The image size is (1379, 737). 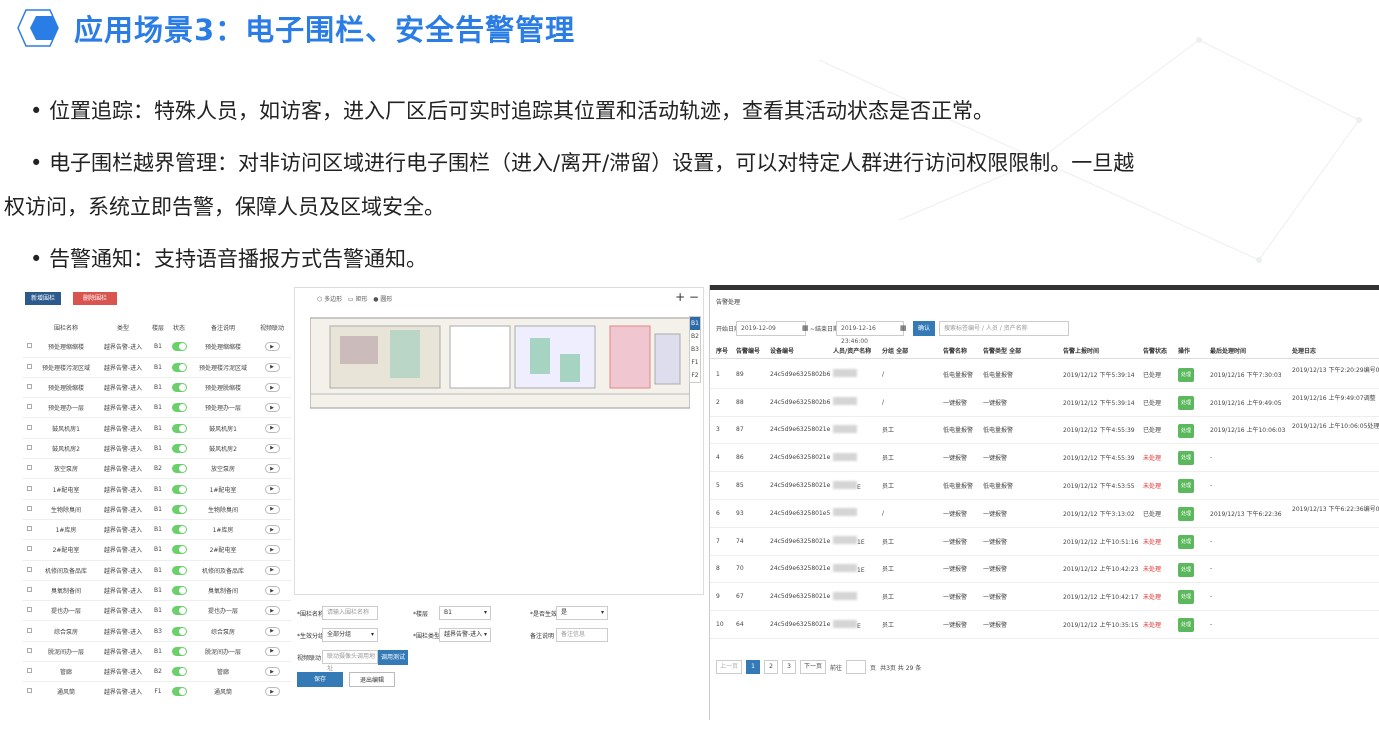 What do you see at coordinates (350, 661) in the screenshot?
I see `video-url-input: 联动摄像头调用地址` at bounding box center [350, 661].